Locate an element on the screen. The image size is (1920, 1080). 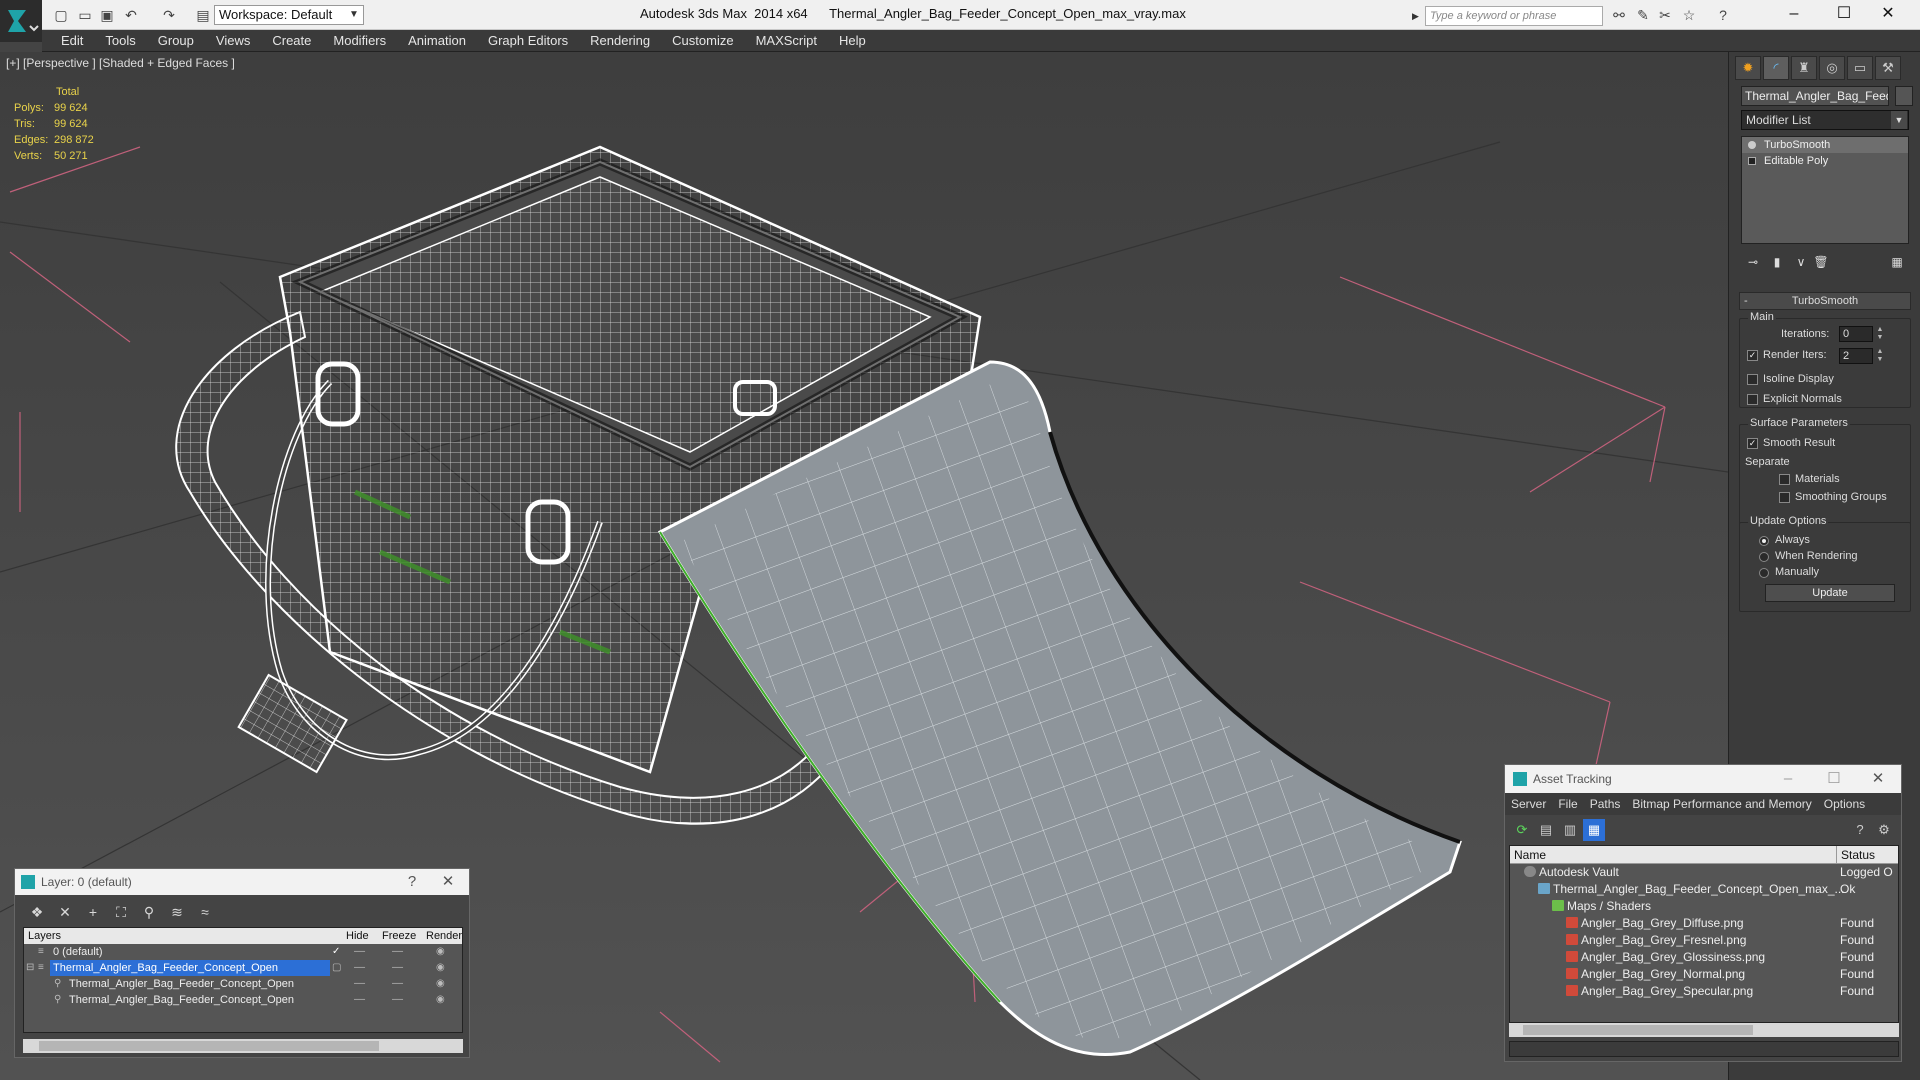
menu-edit: Edit is located at coordinates (72, 41).